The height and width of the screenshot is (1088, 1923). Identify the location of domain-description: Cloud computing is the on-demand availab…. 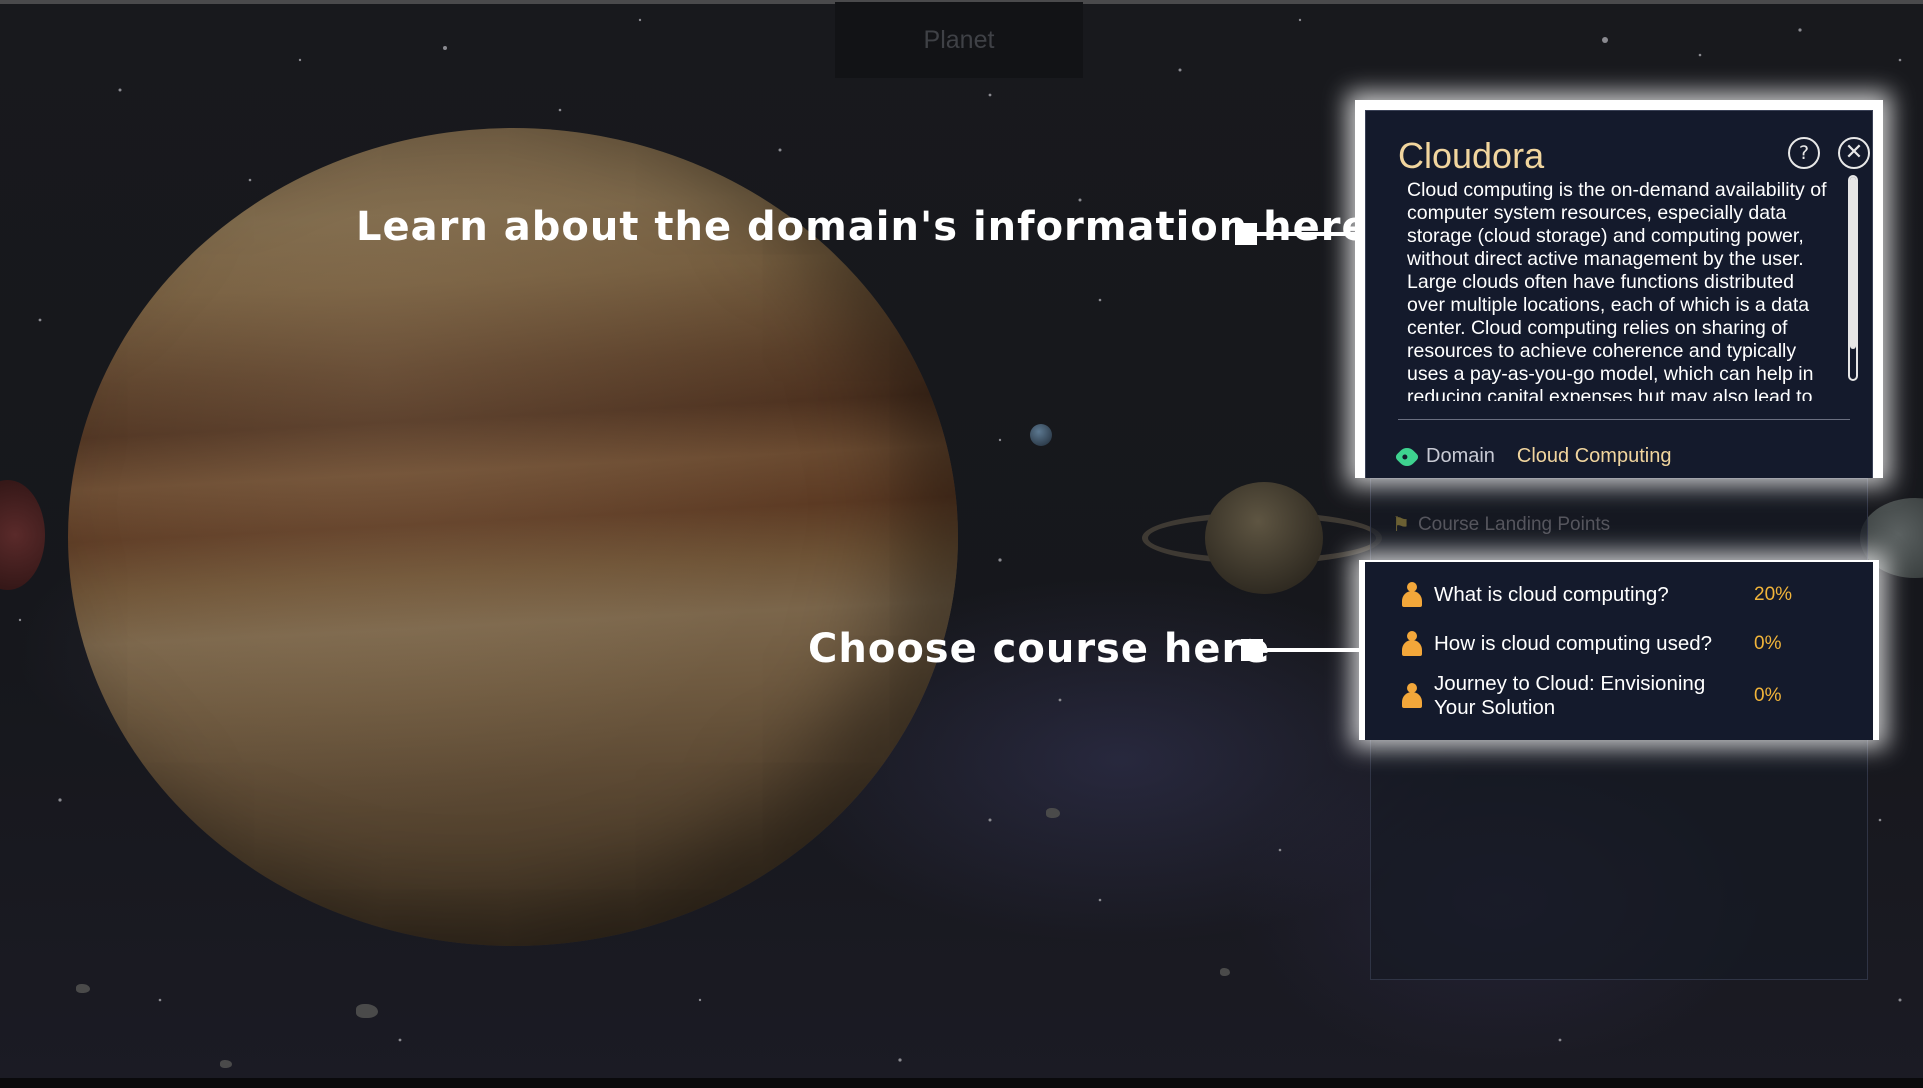
(1617, 290).